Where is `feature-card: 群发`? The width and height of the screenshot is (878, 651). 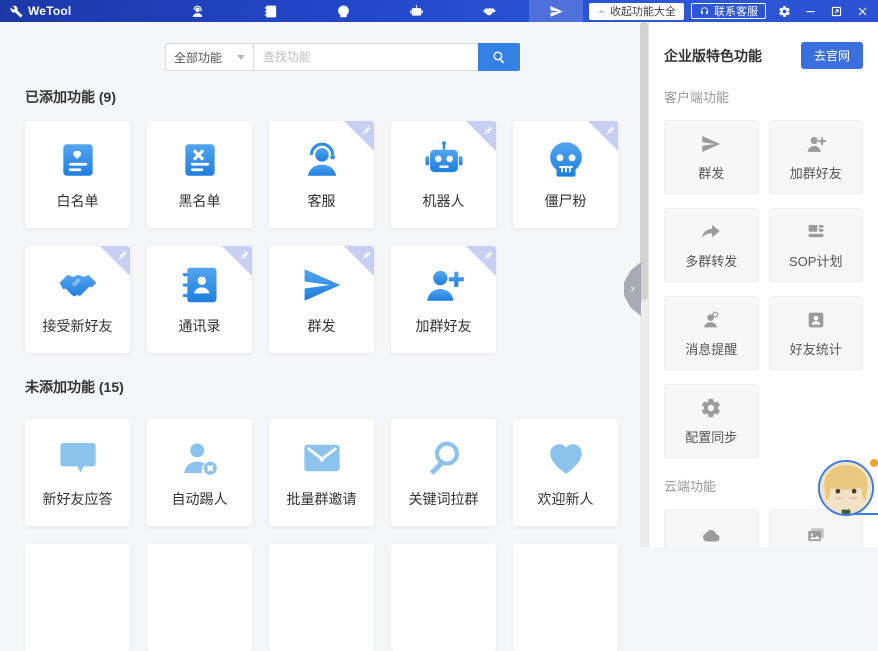 feature-card: 群发 is located at coordinates (321, 299).